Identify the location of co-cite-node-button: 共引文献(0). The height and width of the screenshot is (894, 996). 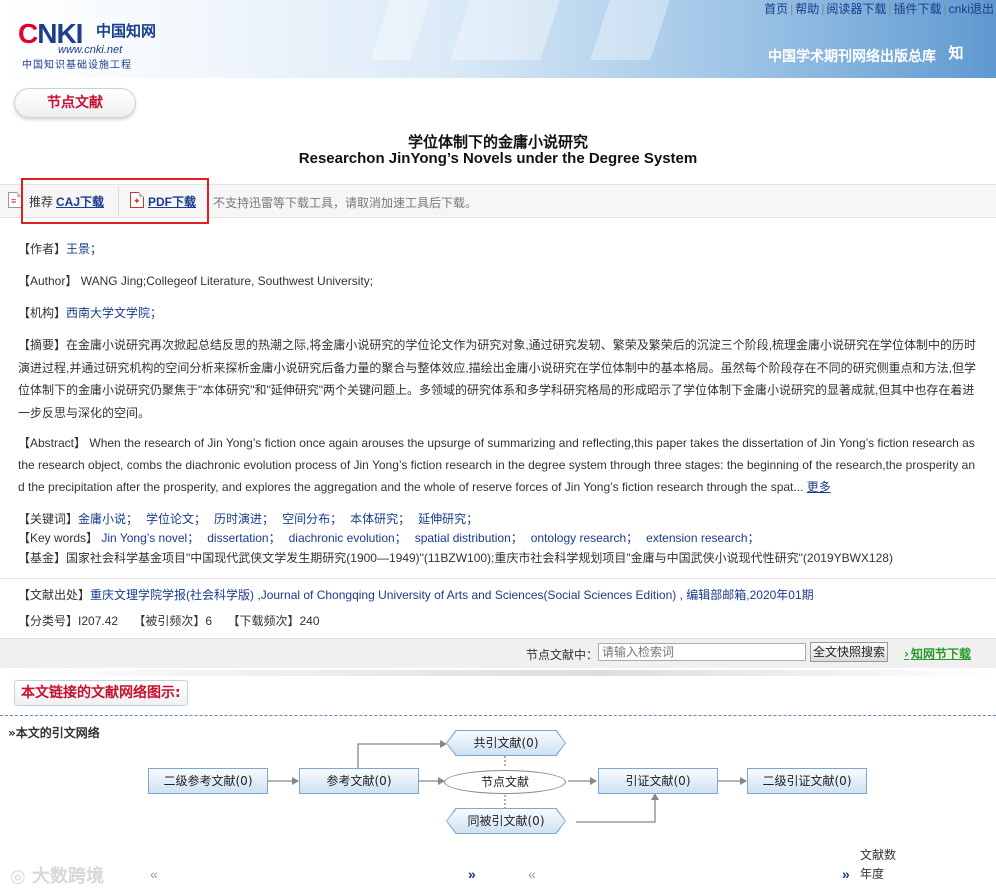
(506, 743).